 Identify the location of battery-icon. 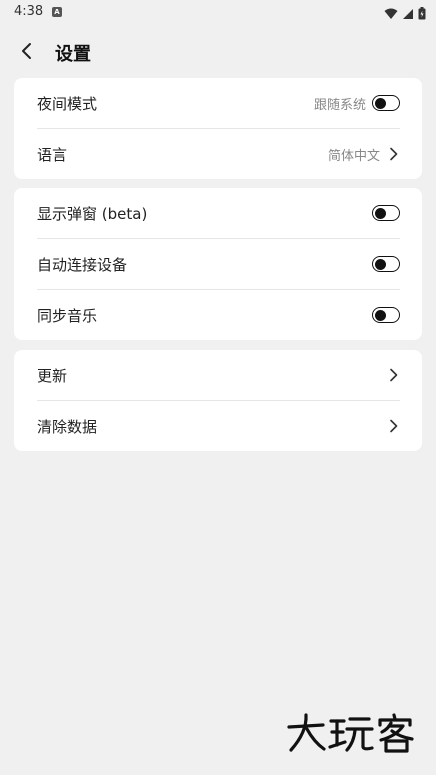
(422, 14).